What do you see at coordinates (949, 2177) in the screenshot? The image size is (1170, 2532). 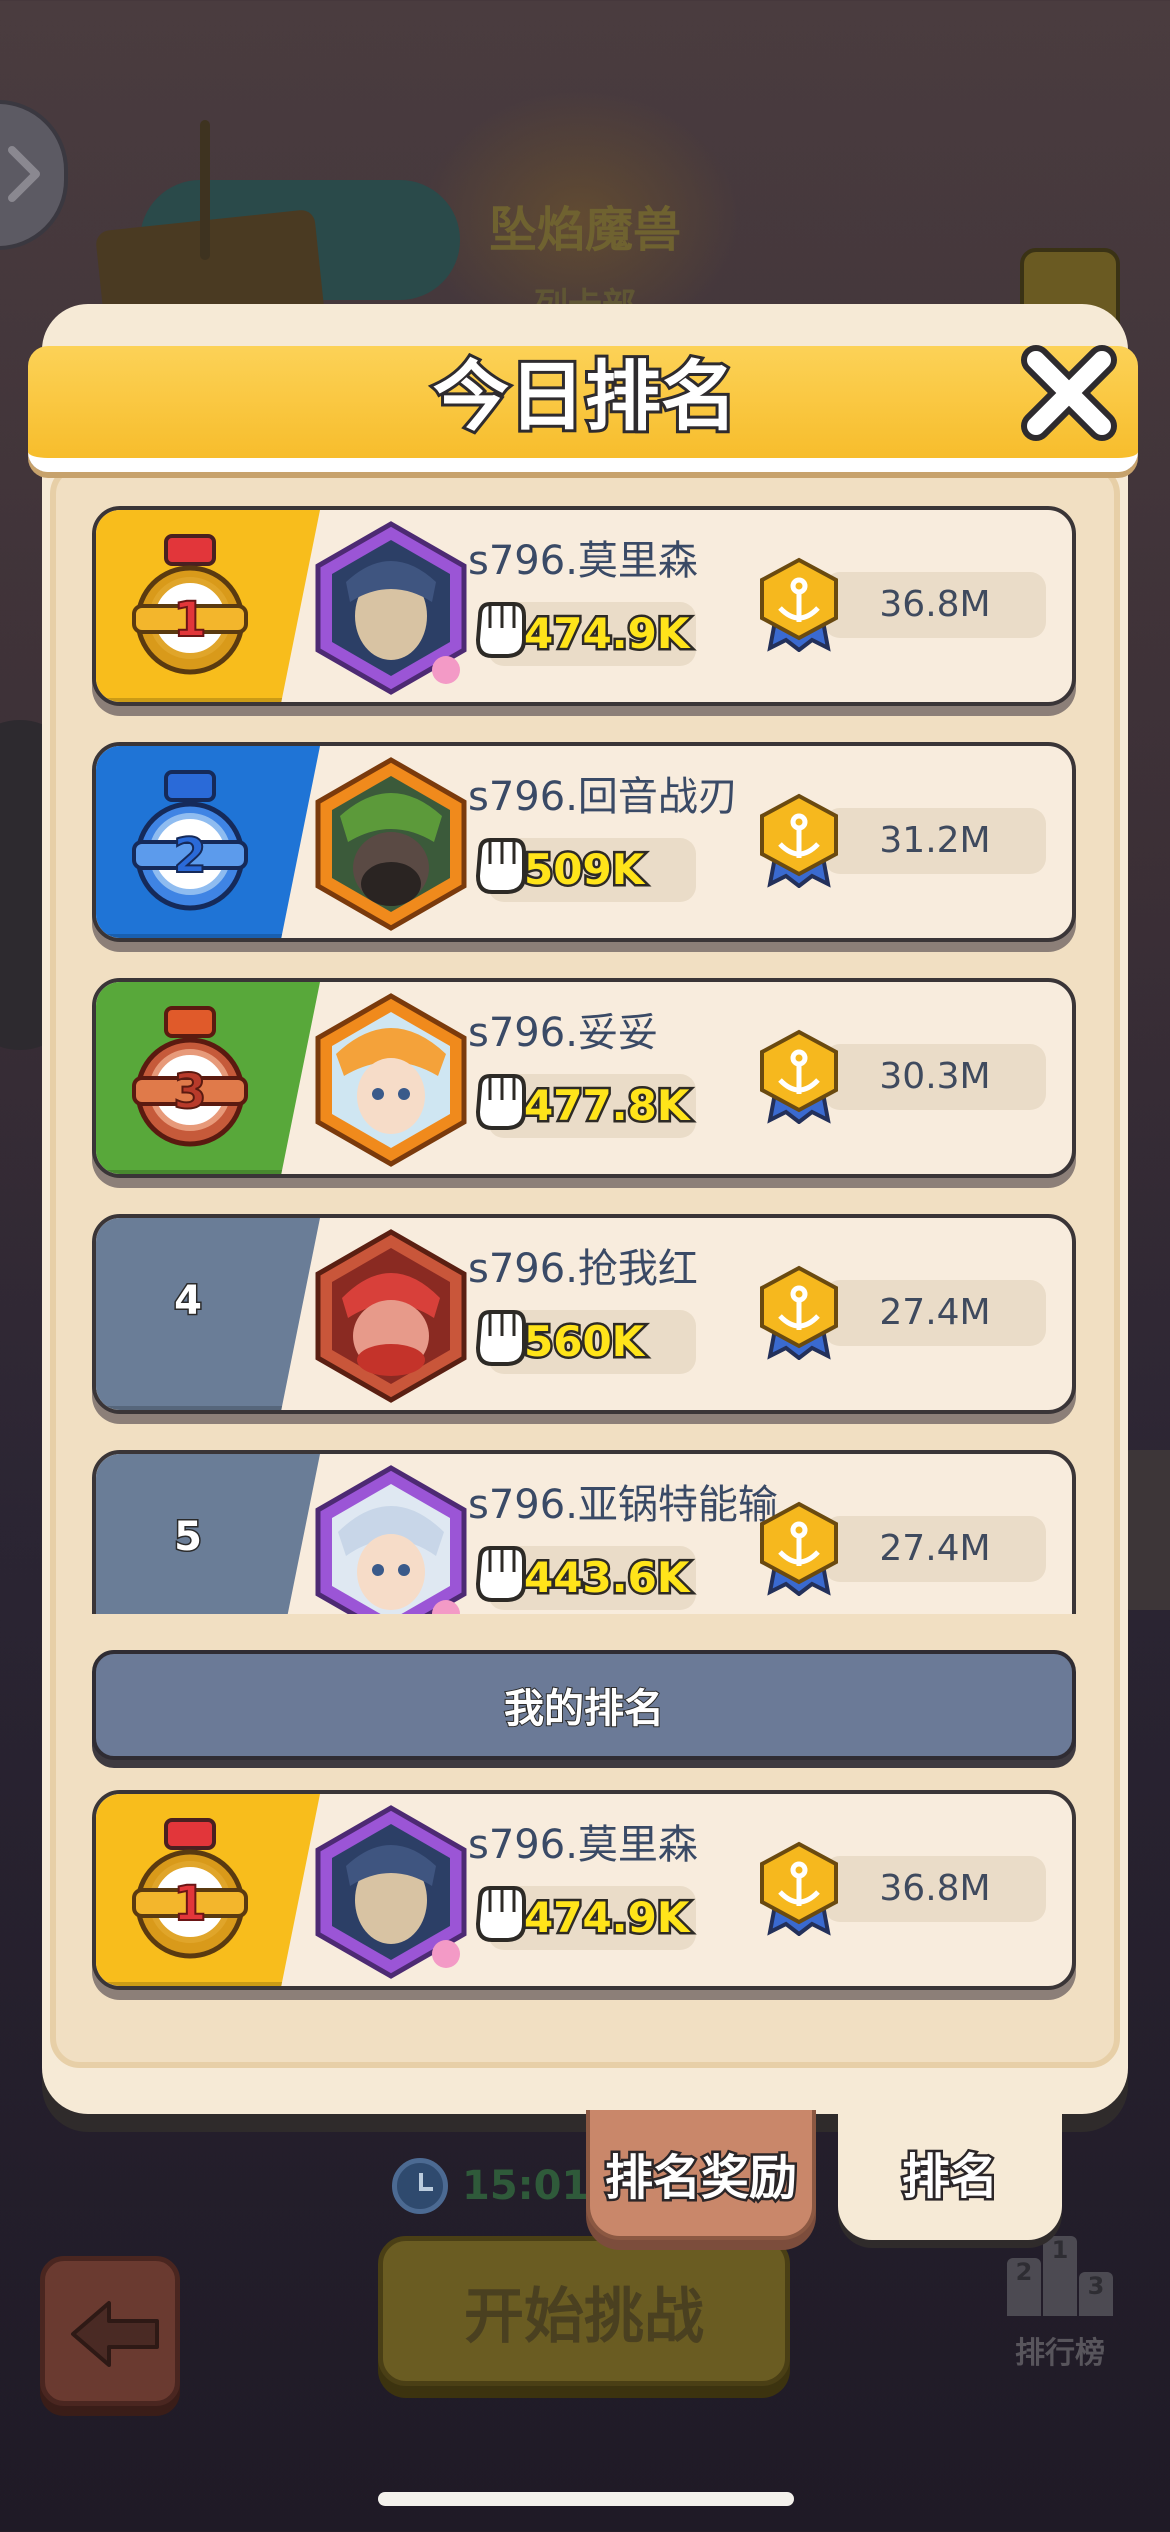 I see `tab-ranking-label: 排名` at bounding box center [949, 2177].